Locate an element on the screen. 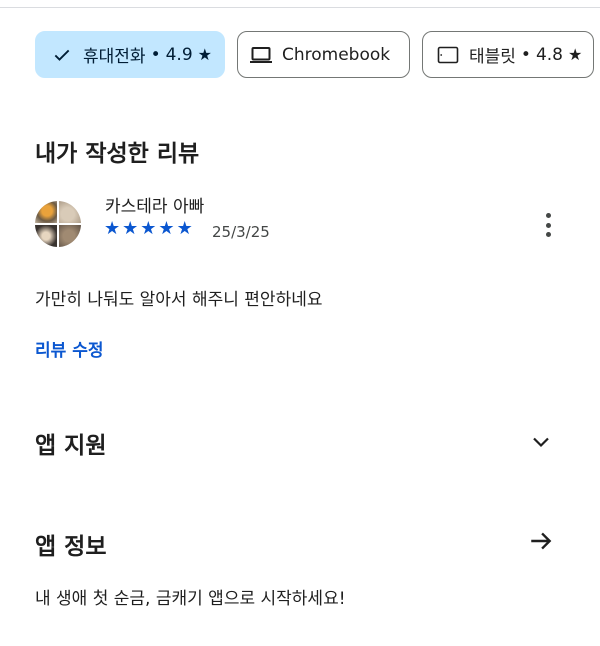 Image resolution: width=600 pixels, height=646 pixels. app-info-description: 내 생애 첫 순금, 금캐기 앱으로 시작하세요! is located at coordinates (190, 599).